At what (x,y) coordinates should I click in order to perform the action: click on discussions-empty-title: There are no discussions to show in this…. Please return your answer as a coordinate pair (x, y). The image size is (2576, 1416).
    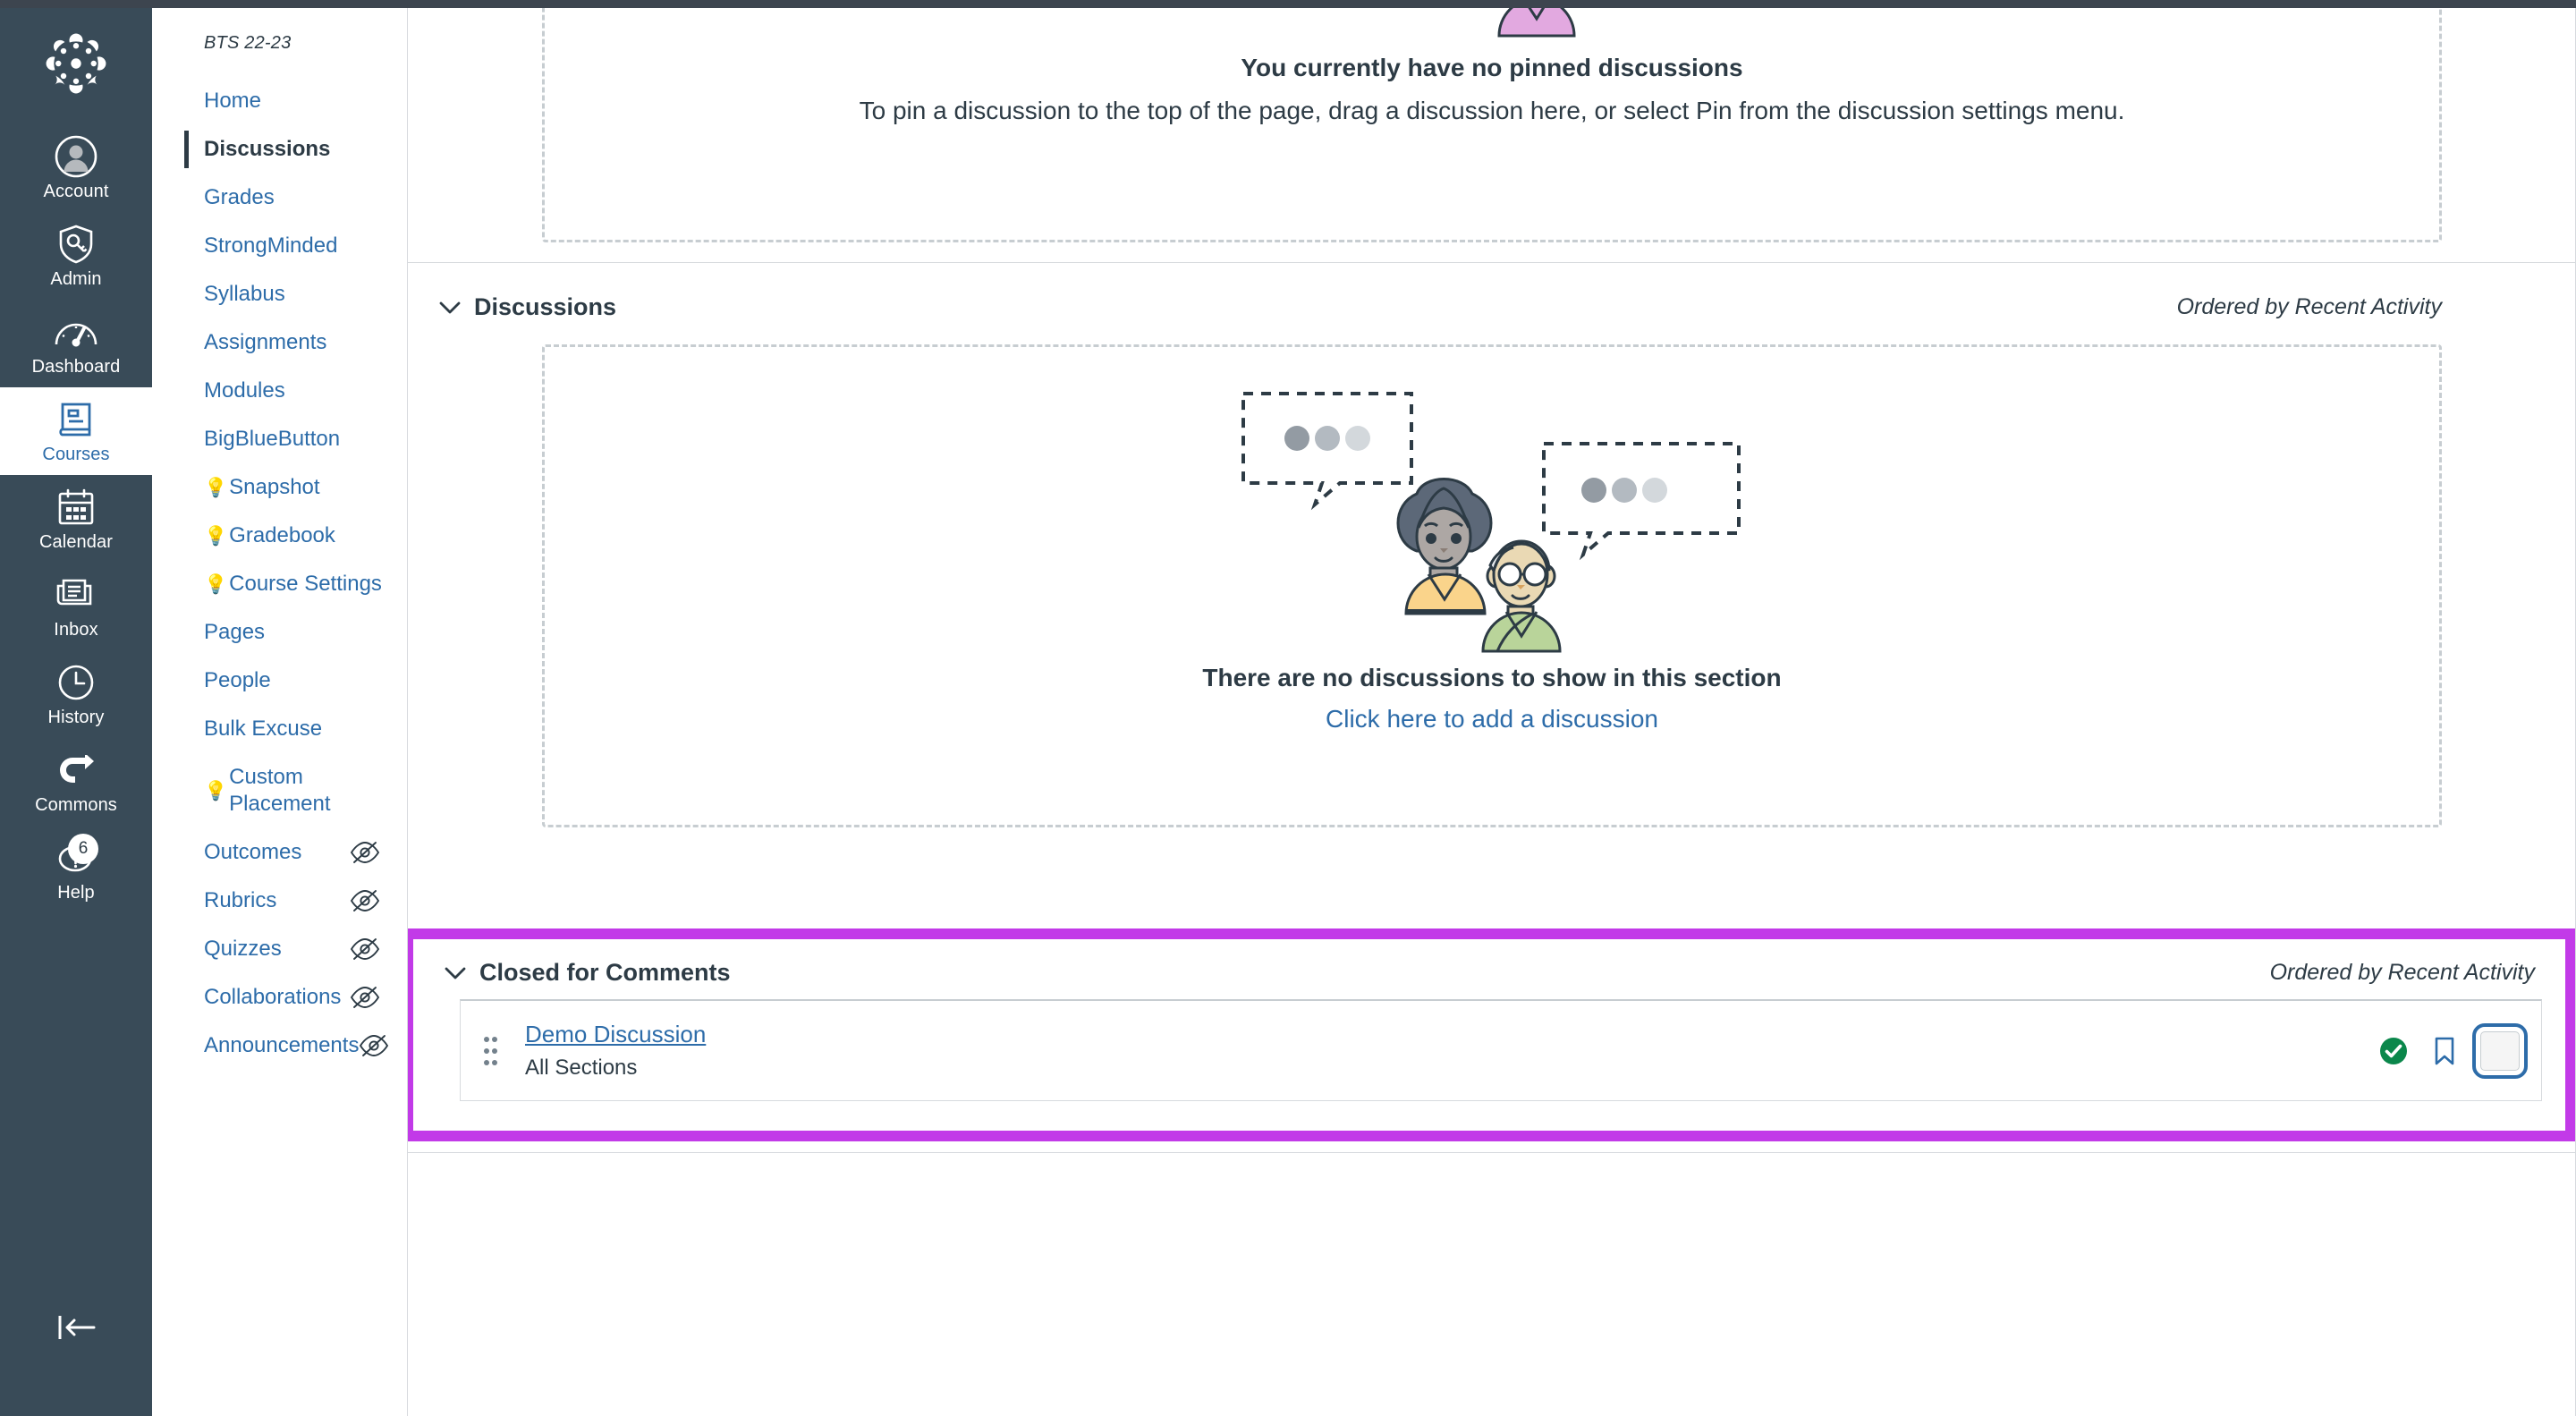
    Looking at the image, I should click on (1492, 678).